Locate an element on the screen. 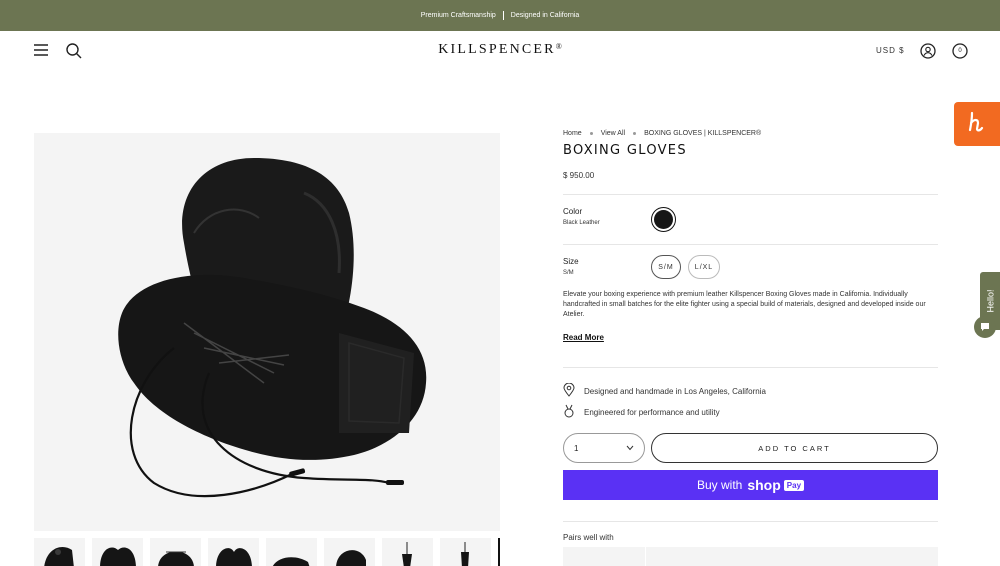 This screenshot has height=566, width=1000. medal-icon is located at coordinates (570, 412).